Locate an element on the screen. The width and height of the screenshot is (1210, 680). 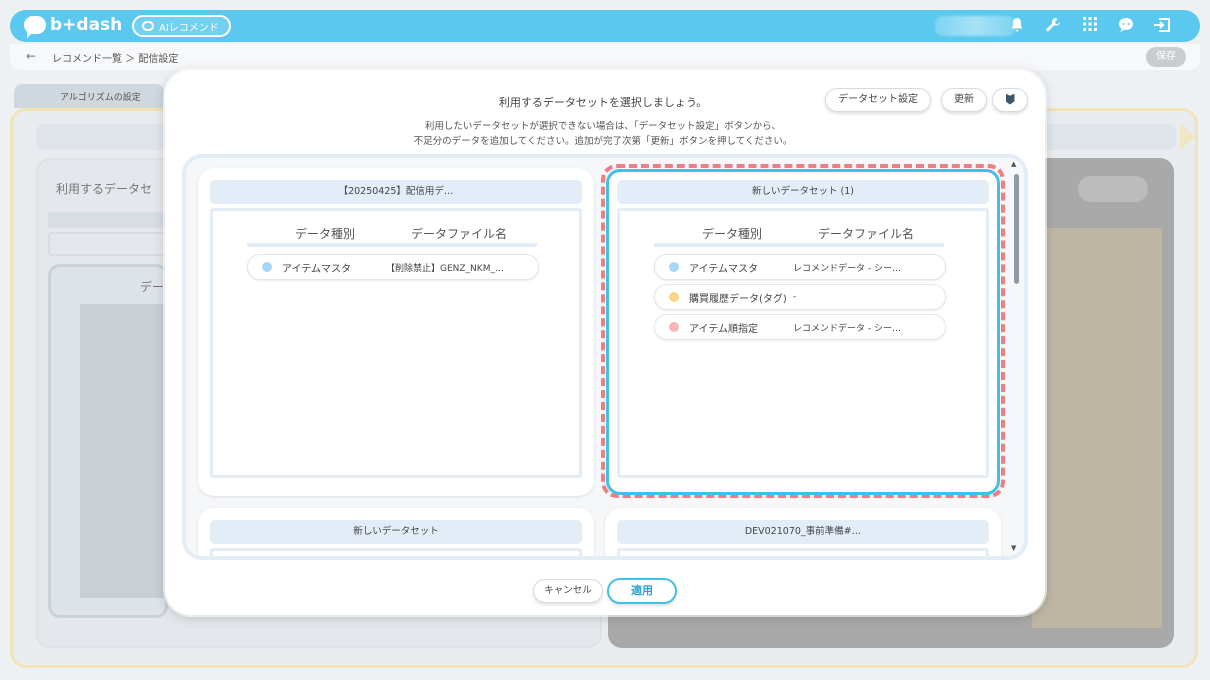
background-inner-fill is located at coordinates (124, 451).